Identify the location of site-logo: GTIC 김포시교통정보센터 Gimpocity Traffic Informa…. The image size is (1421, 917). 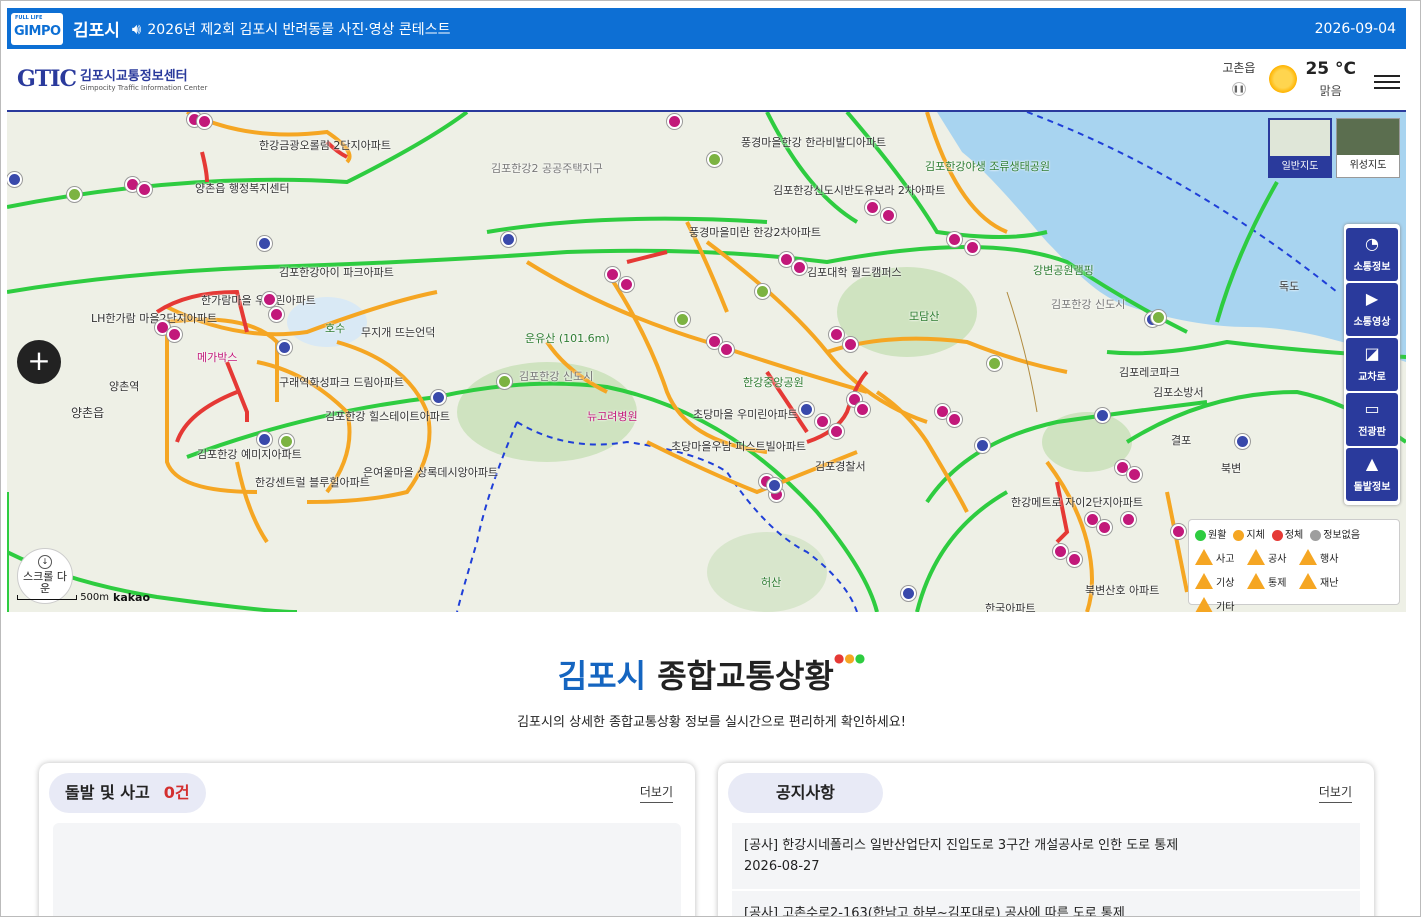
(112, 79).